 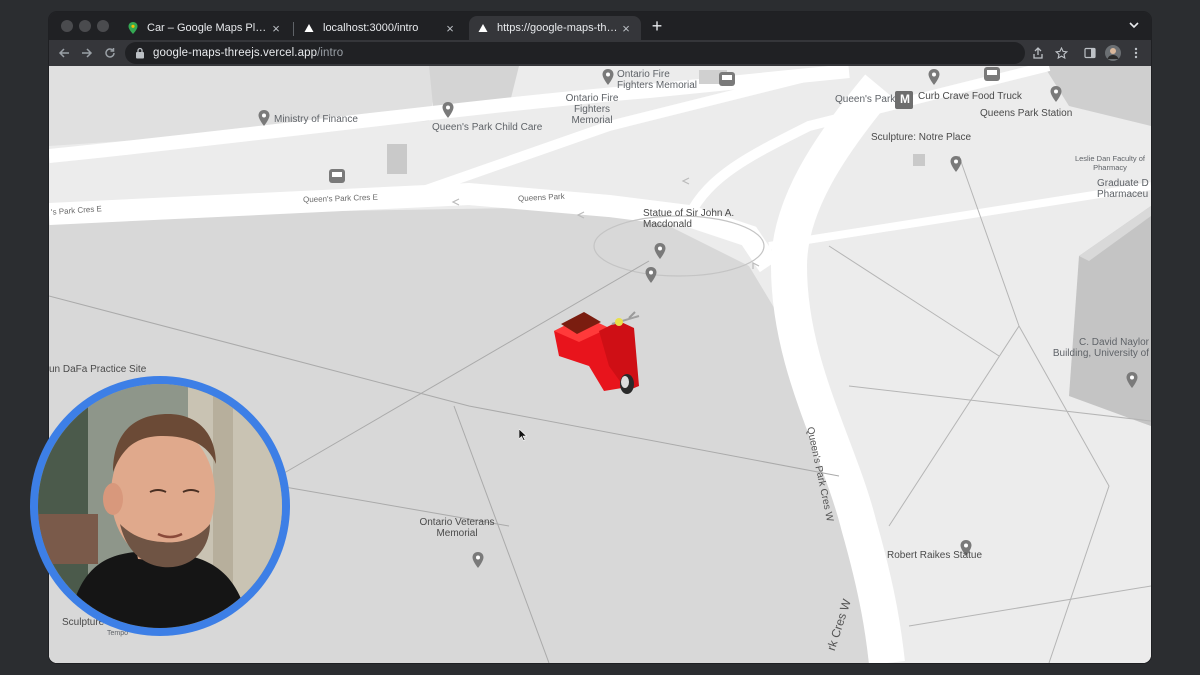 What do you see at coordinates (330, 53) in the screenshot?
I see `url-path: /intro` at bounding box center [330, 53].